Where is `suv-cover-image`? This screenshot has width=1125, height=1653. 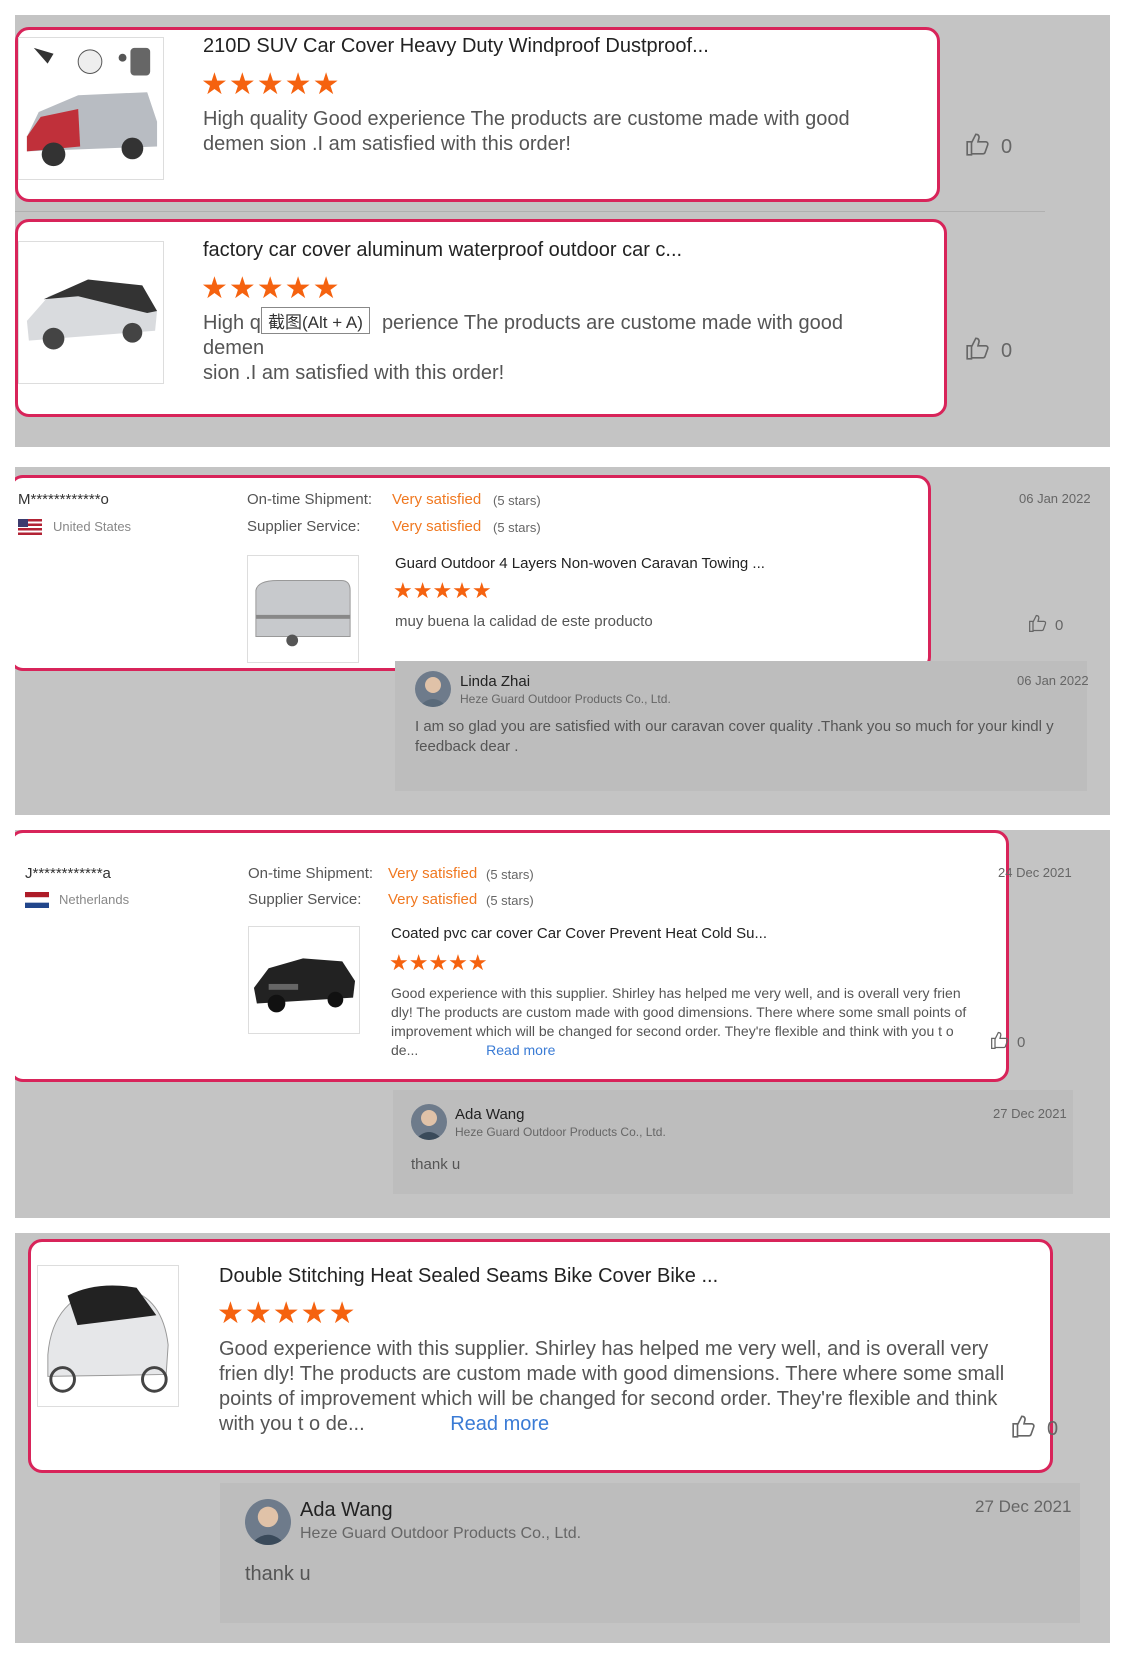 suv-cover-image is located at coordinates (91, 108).